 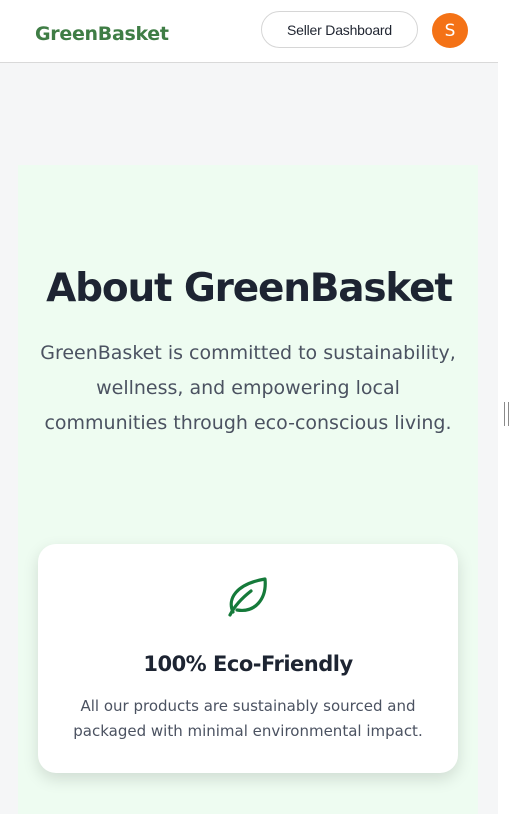 I want to click on top-navbar: GreenBasket Seller Dashboard S, so click(x=249, y=31).